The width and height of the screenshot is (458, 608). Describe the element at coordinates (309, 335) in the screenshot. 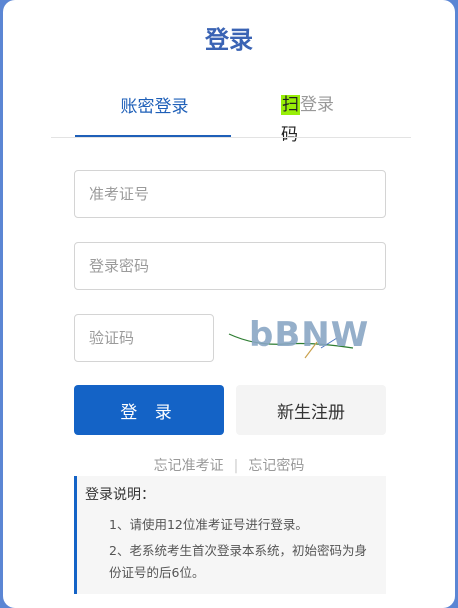

I see `captcha-text: bBNW` at that location.